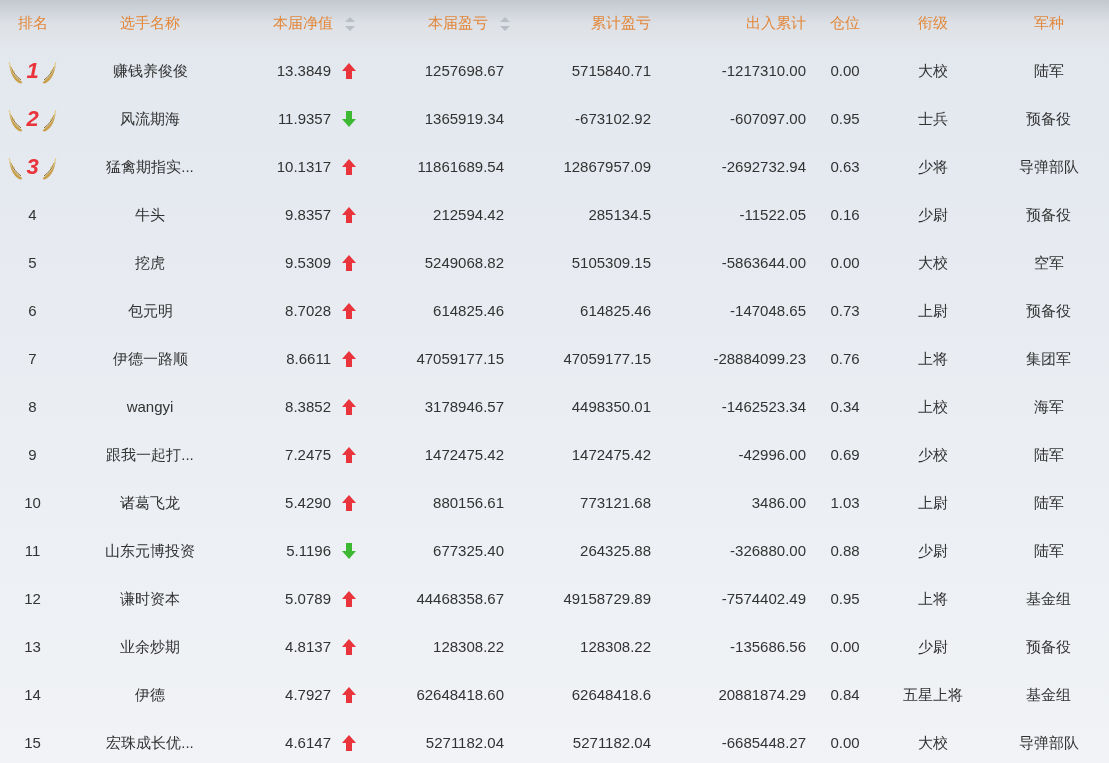  What do you see at coordinates (468, 310) in the screenshot?
I see `session-profit: 614825.46` at bounding box center [468, 310].